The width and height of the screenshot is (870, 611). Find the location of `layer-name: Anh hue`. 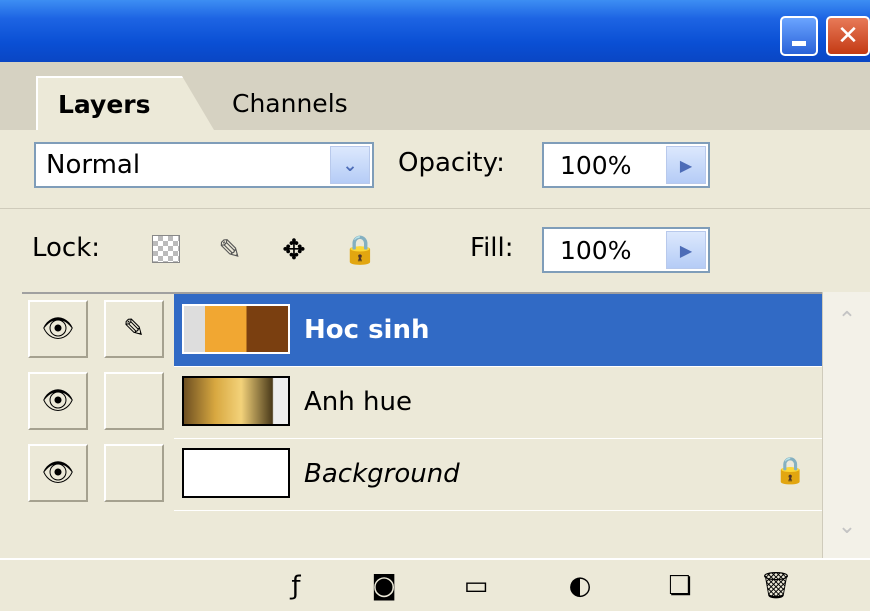

layer-name: Anh hue is located at coordinates (358, 402).